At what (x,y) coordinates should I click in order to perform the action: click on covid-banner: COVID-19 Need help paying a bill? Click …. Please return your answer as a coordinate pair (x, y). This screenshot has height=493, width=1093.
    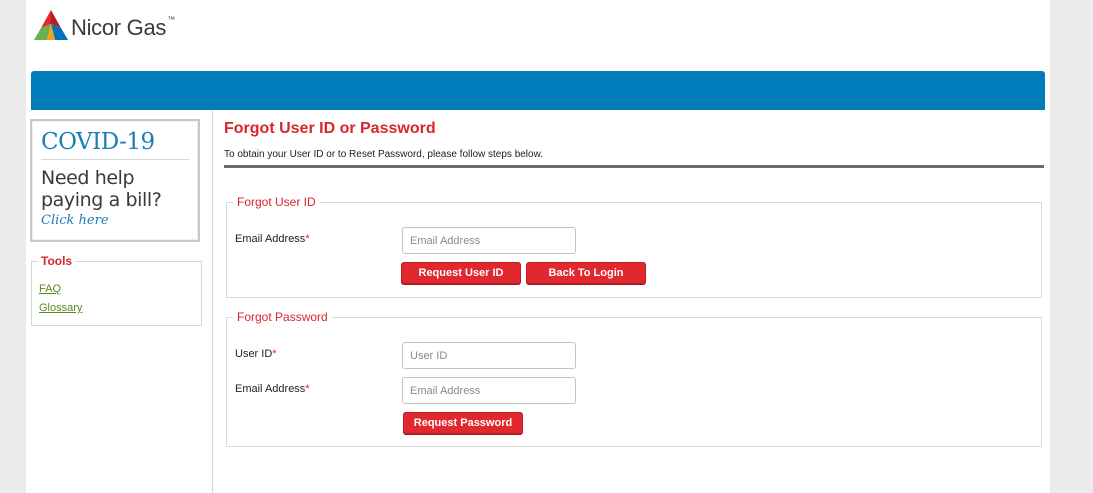
    Looking at the image, I should click on (115, 180).